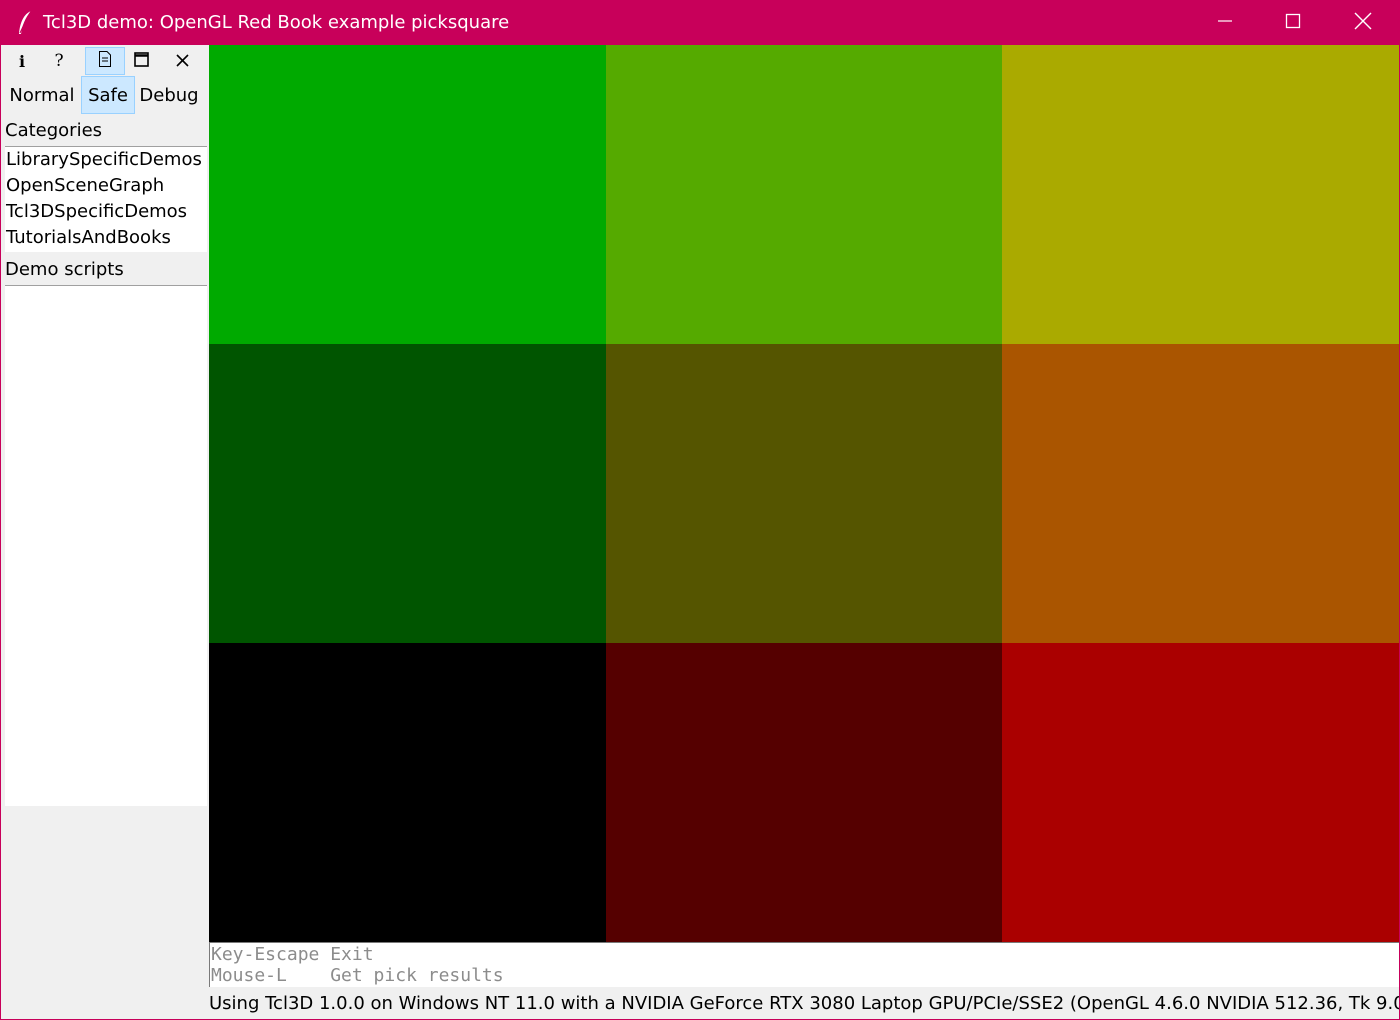 The image size is (1400, 1020). I want to click on source-view-button, so click(105, 61).